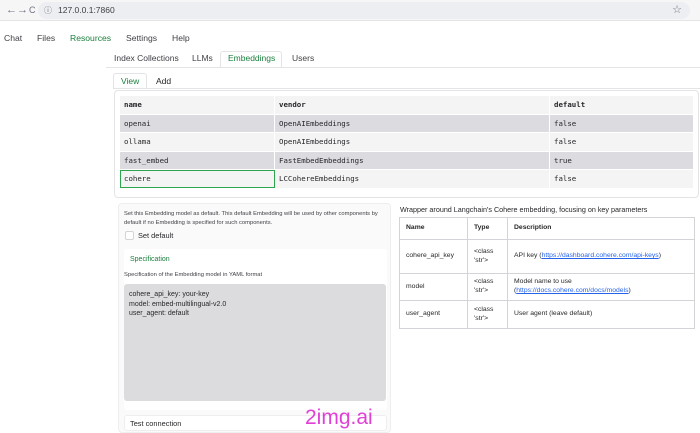  What do you see at coordinates (677, 10) in the screenshot?
I see `bookmark-star-icon: ☆` at bounding box center [677, 10].